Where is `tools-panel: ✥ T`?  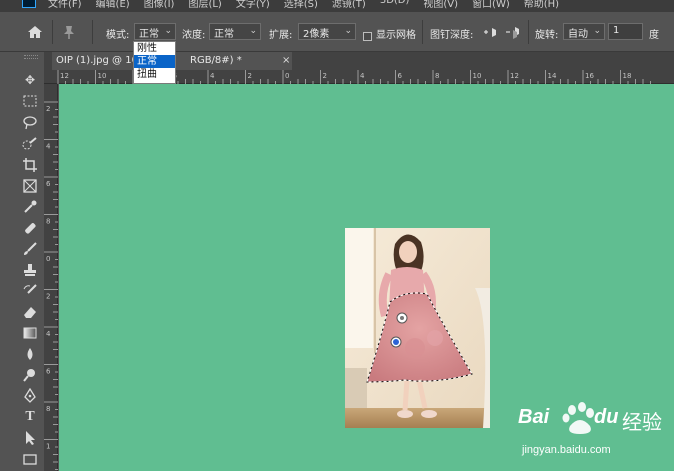
tools-panel: ✥ T is located at coordinates (22, 261).